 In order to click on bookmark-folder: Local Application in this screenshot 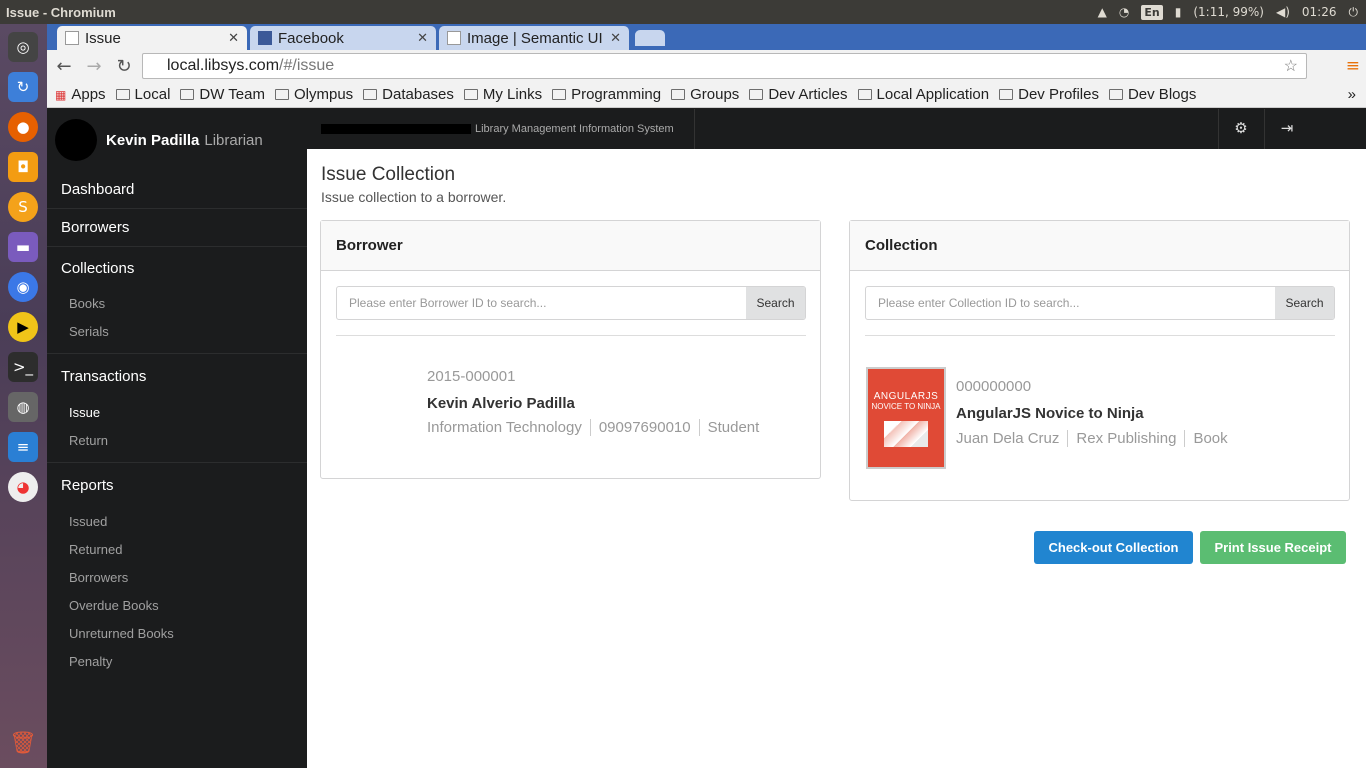, I will do `click(923, 94)`.